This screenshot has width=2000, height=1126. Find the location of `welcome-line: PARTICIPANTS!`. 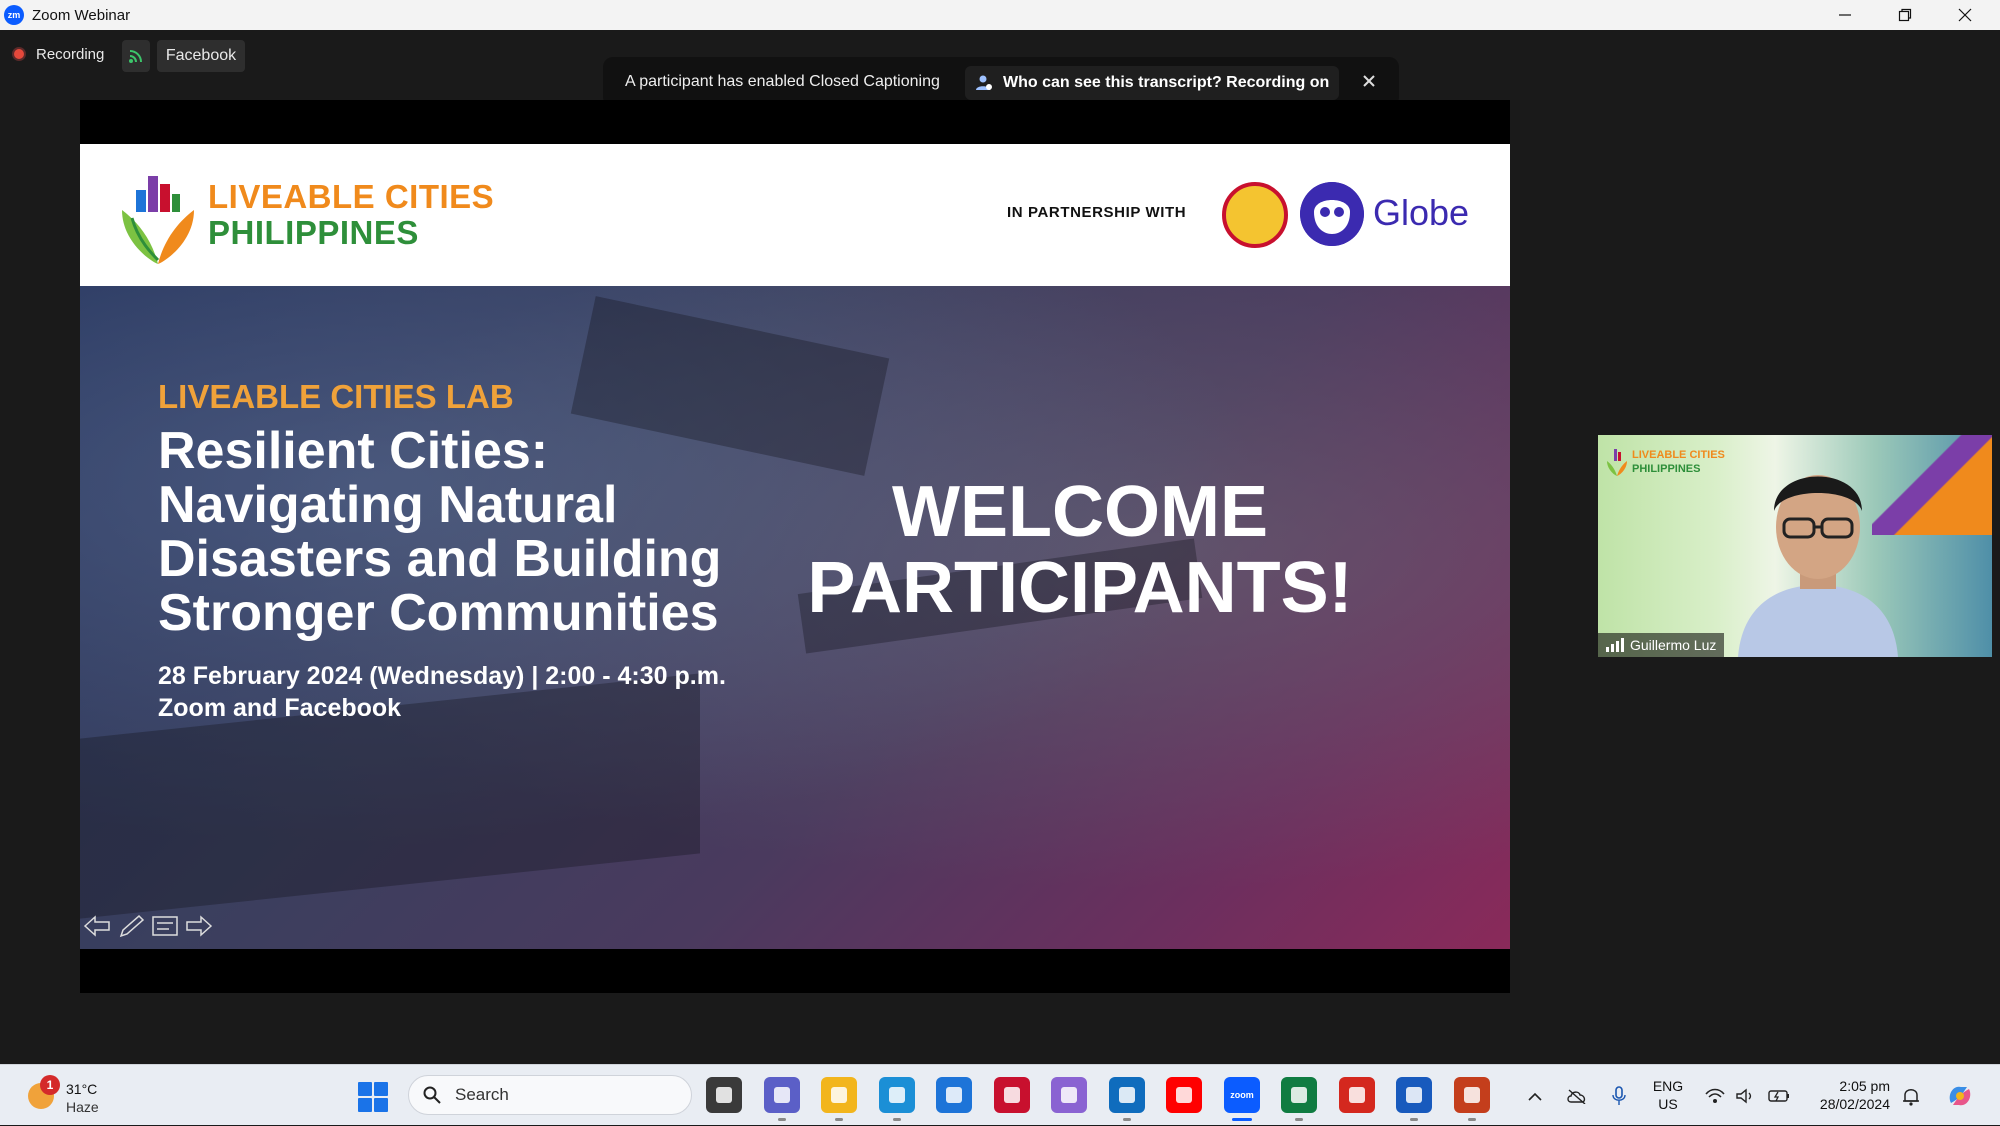

welcome-line: PARTICIPANTS! is located at coordinates (1080, 588).